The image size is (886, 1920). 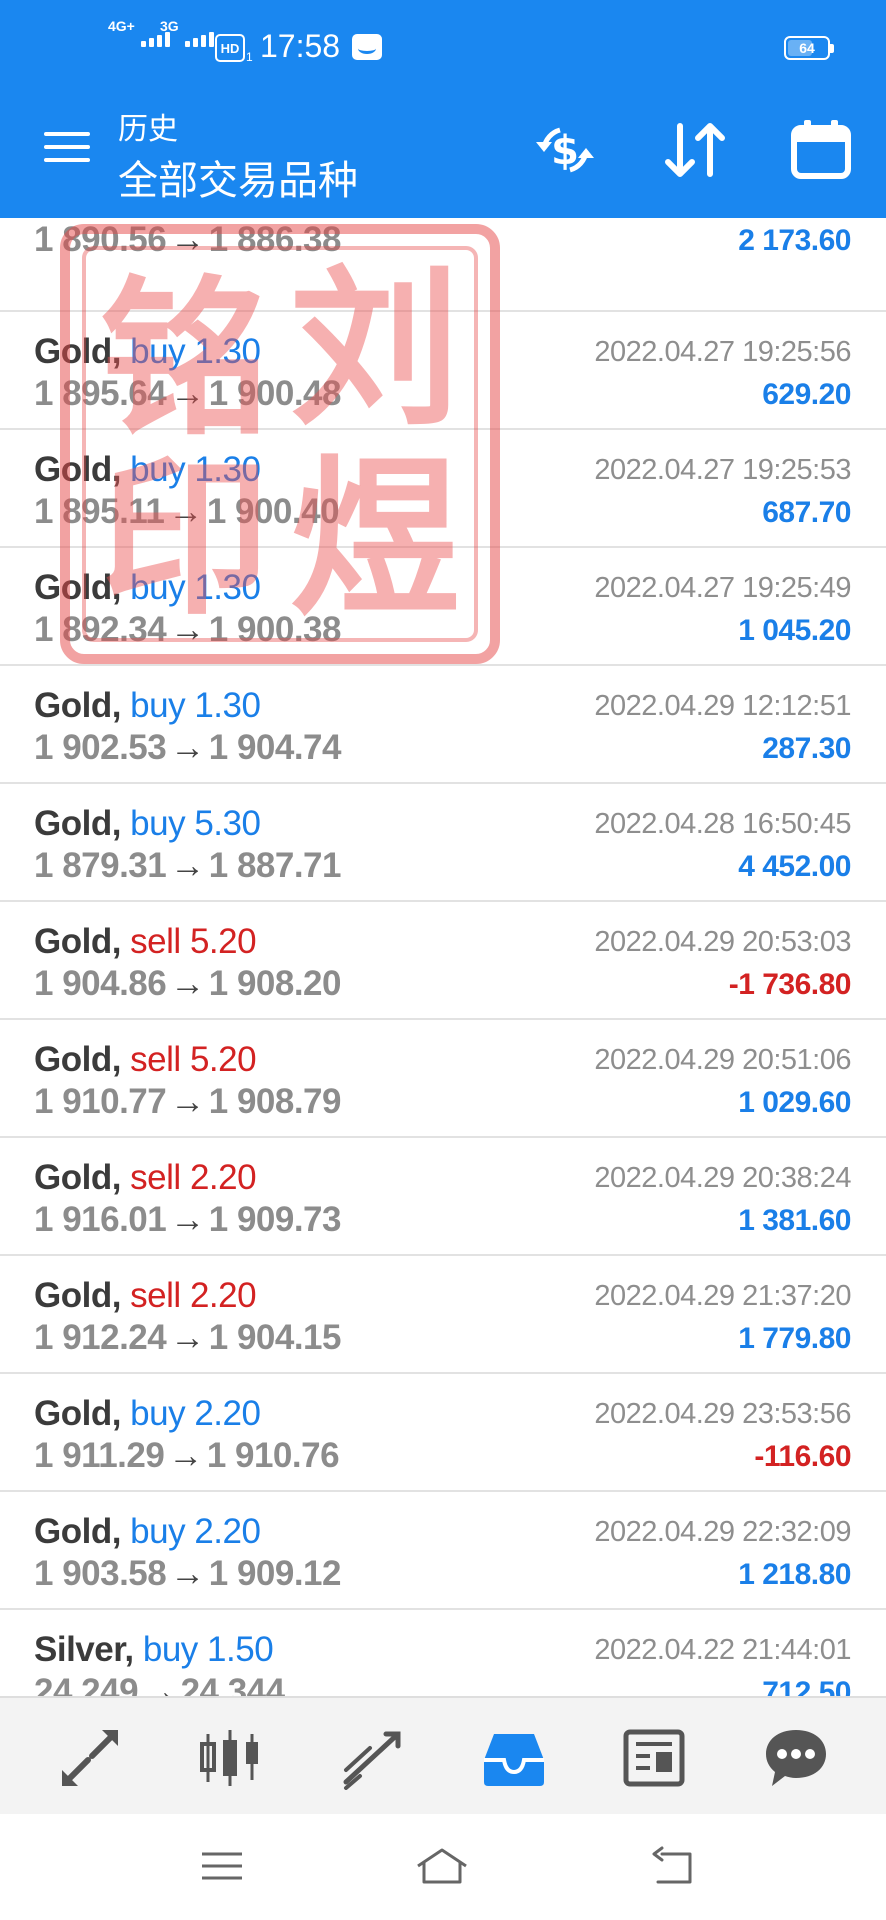 What do you see at coordinates (794, 1574) in the screenshot?
I see `trade-profit: 1 218.80` at bounding box center [794, 1574].